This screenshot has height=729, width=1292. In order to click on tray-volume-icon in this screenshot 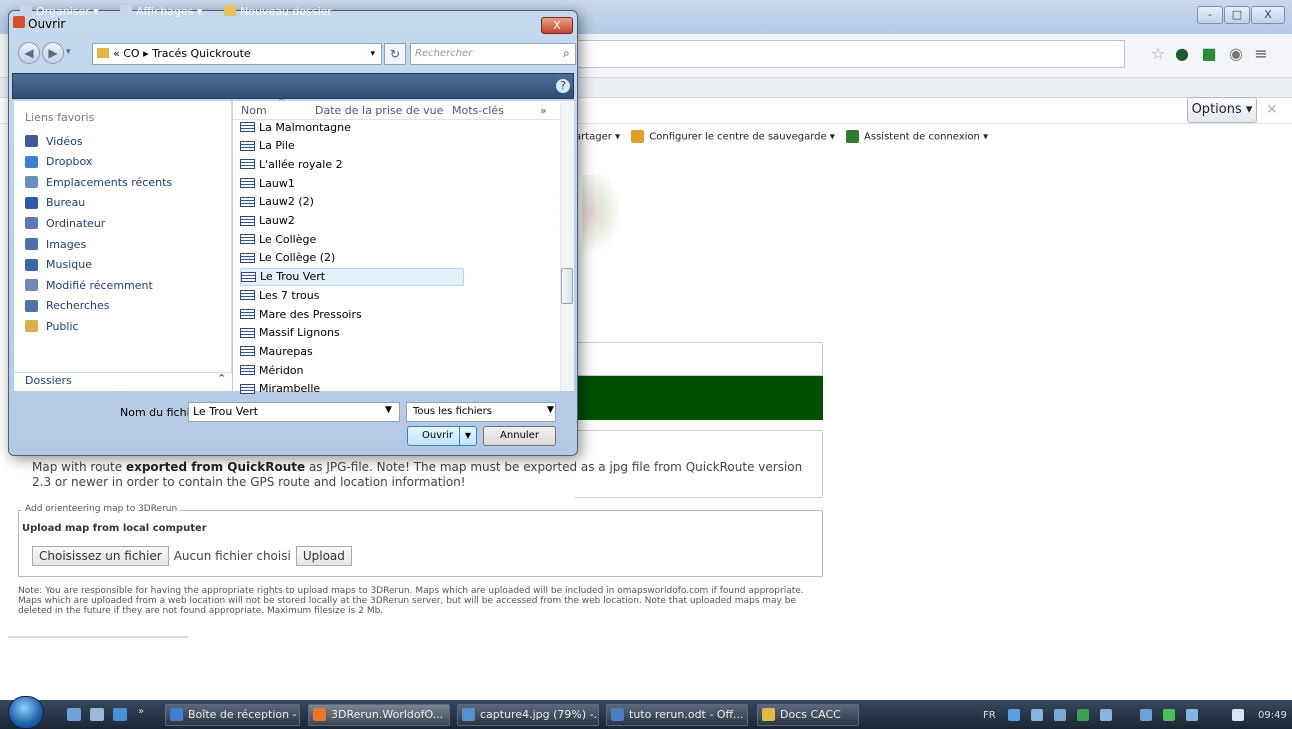, I will do `click(1106, 715)`.